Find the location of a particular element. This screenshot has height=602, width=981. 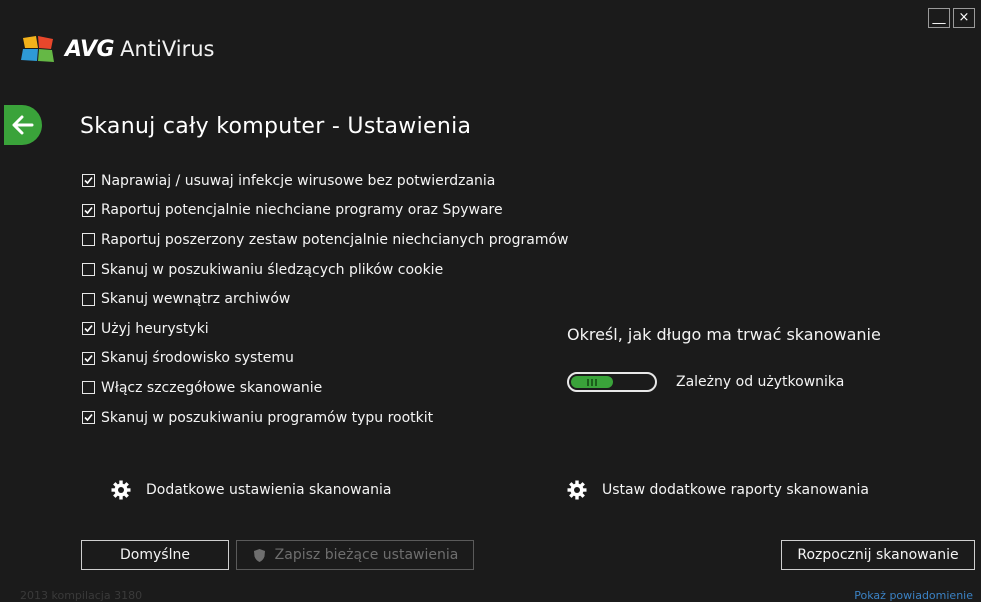

window-controls: __ × is located at coordinates (951, 18).